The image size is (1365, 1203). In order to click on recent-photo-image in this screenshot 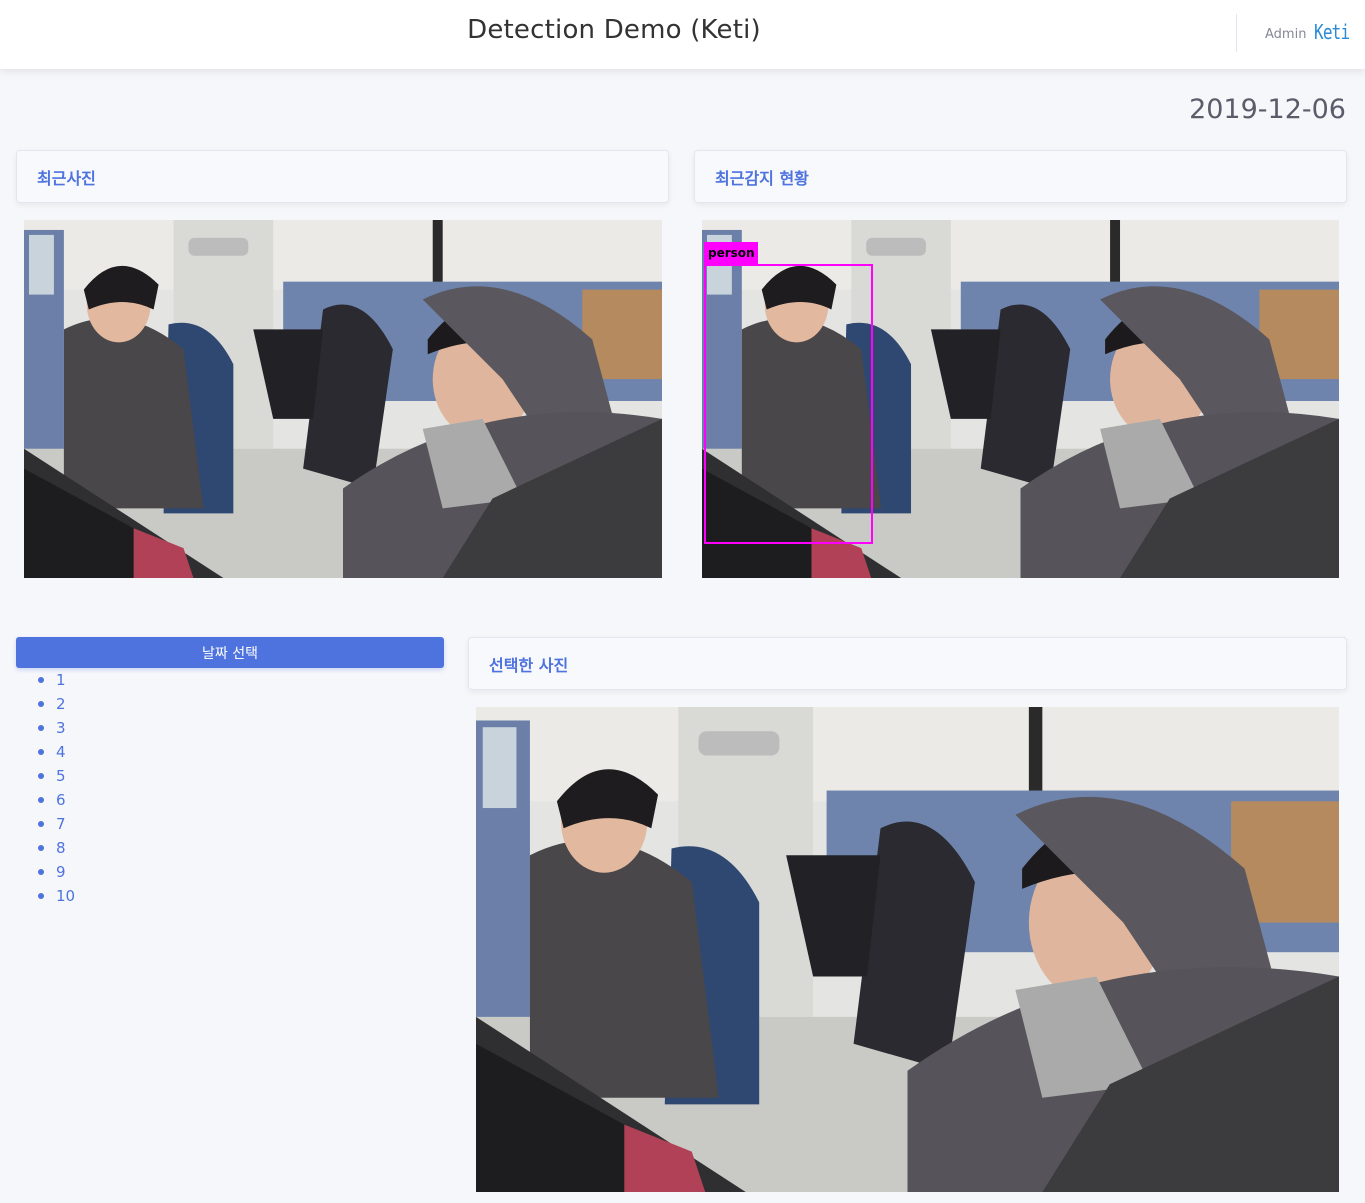, I will do `click(343, 399)`.